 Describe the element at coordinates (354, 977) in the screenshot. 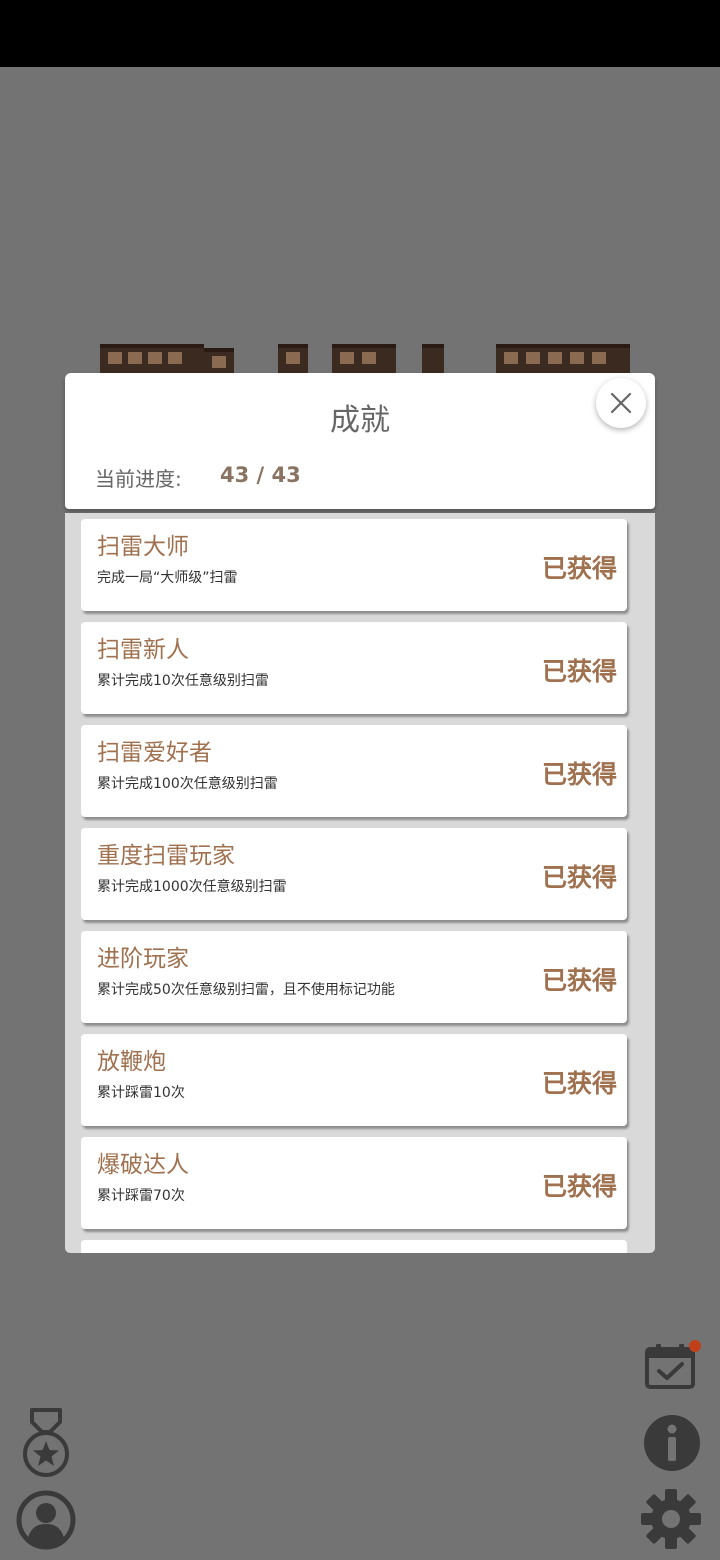

I see `achievement-card: 进阶玩家 累计完成50次任意级别扫雷，且不使用标记功能 已获得` at that location.